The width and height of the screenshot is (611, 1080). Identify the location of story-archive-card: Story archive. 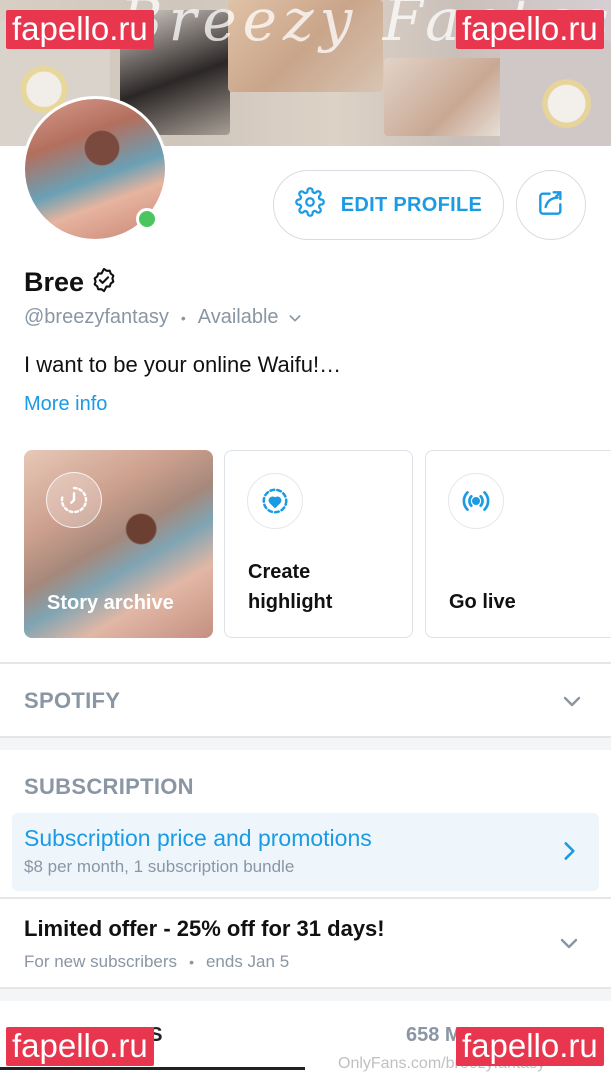
(118, 544).